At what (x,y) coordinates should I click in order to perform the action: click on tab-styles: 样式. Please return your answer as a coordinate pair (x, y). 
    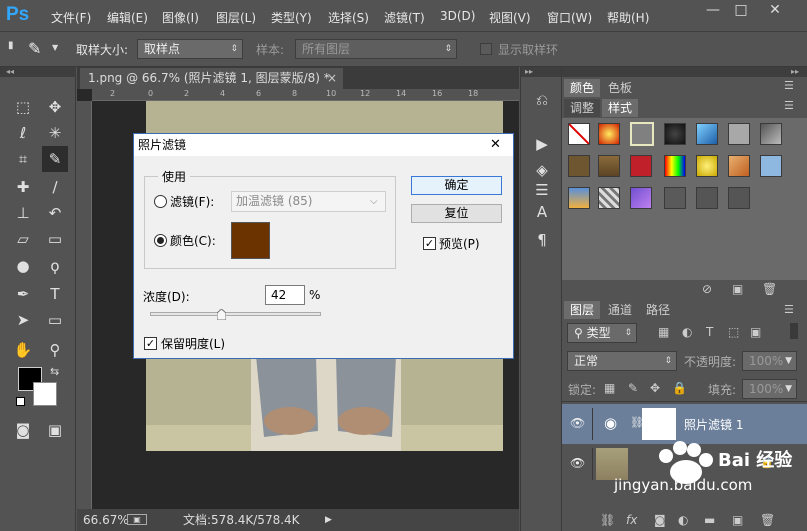
    Looking at the image, I should click on (620, 108).